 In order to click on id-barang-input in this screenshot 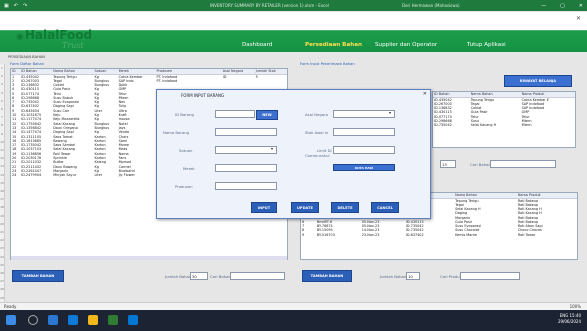, I will do `click(235, 114)`.